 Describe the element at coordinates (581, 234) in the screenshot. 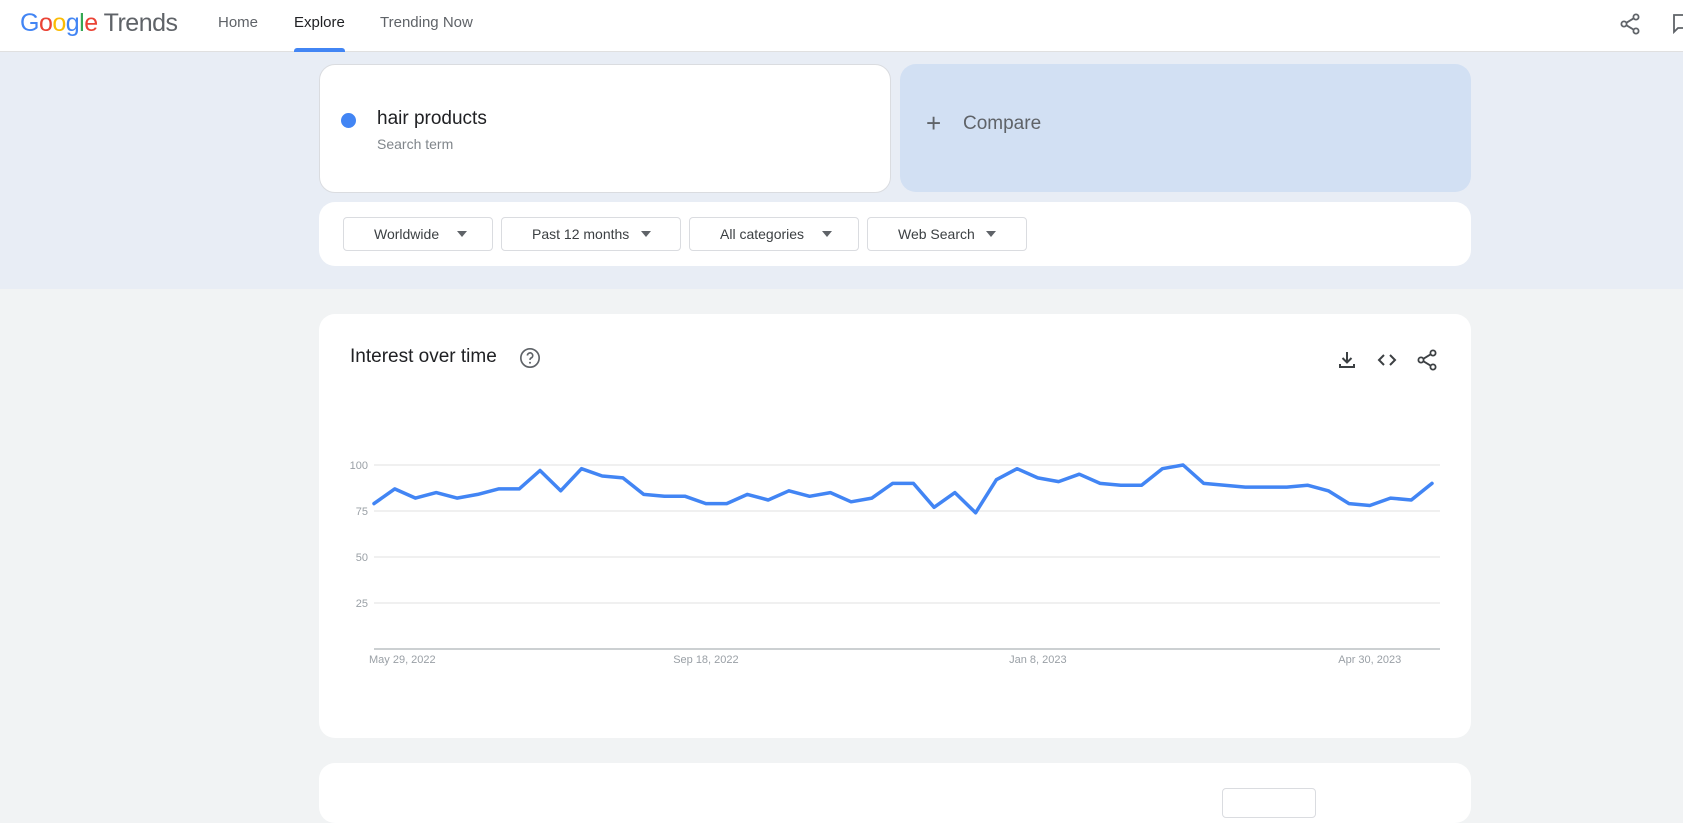

I see `time-range-label: Past 12 months` at that location.